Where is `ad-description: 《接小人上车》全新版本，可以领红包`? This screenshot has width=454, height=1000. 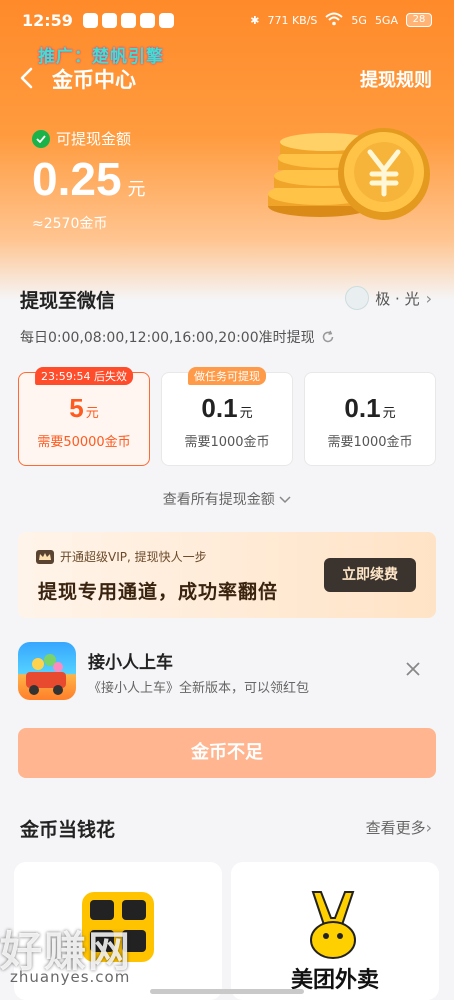
ad-description: 《接小人上车》全新版本，可以领红包 is located at coordinates (199, 688).